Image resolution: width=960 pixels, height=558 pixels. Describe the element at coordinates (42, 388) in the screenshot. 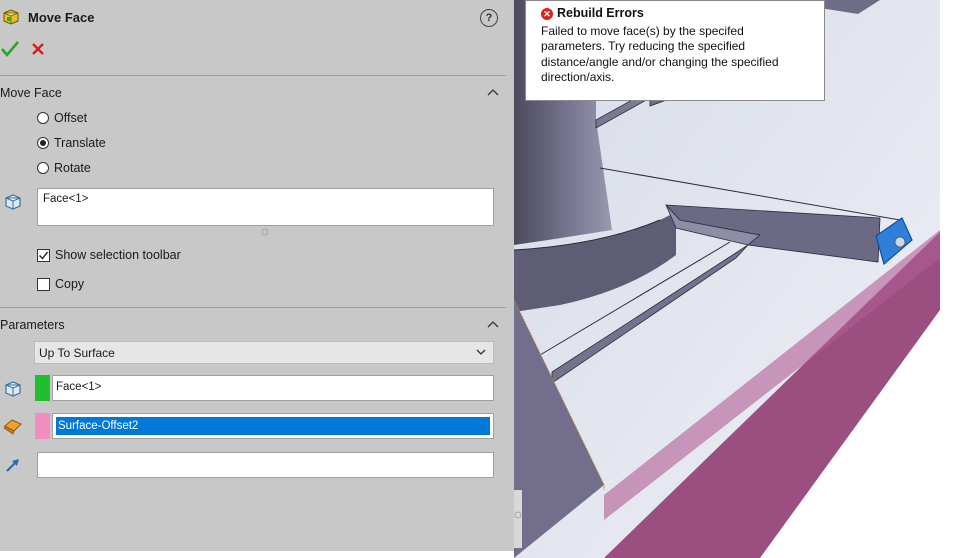

I see `face-color-swatch` at that location.